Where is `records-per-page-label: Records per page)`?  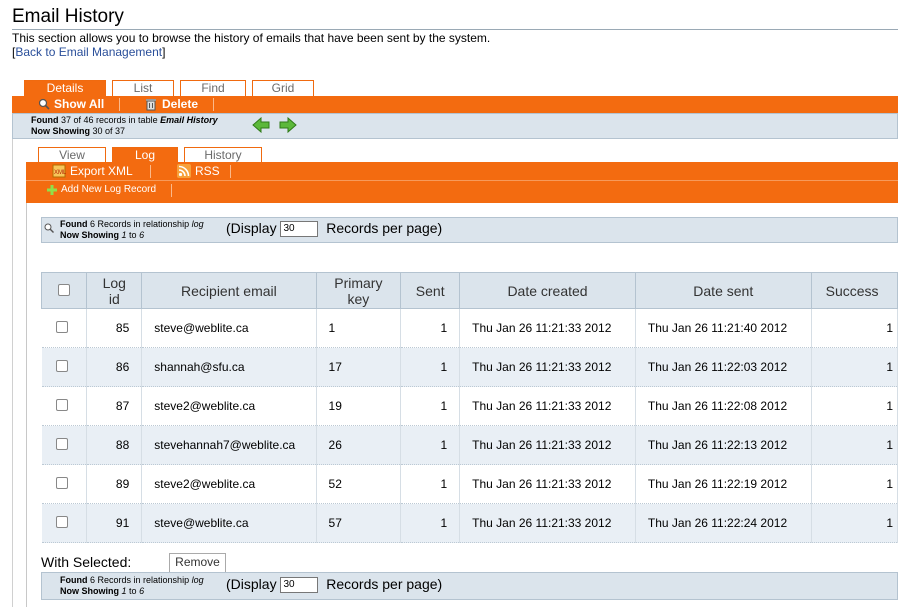 records-per-page-label: Records per page) is located at coordinates (384, 584).